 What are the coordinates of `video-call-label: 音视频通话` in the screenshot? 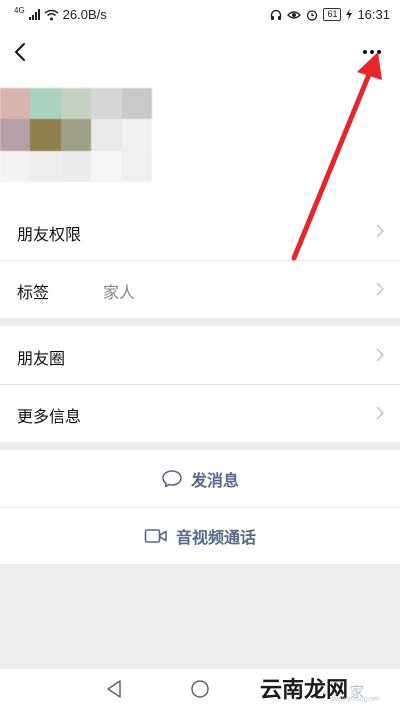 It's located at (215, 538).